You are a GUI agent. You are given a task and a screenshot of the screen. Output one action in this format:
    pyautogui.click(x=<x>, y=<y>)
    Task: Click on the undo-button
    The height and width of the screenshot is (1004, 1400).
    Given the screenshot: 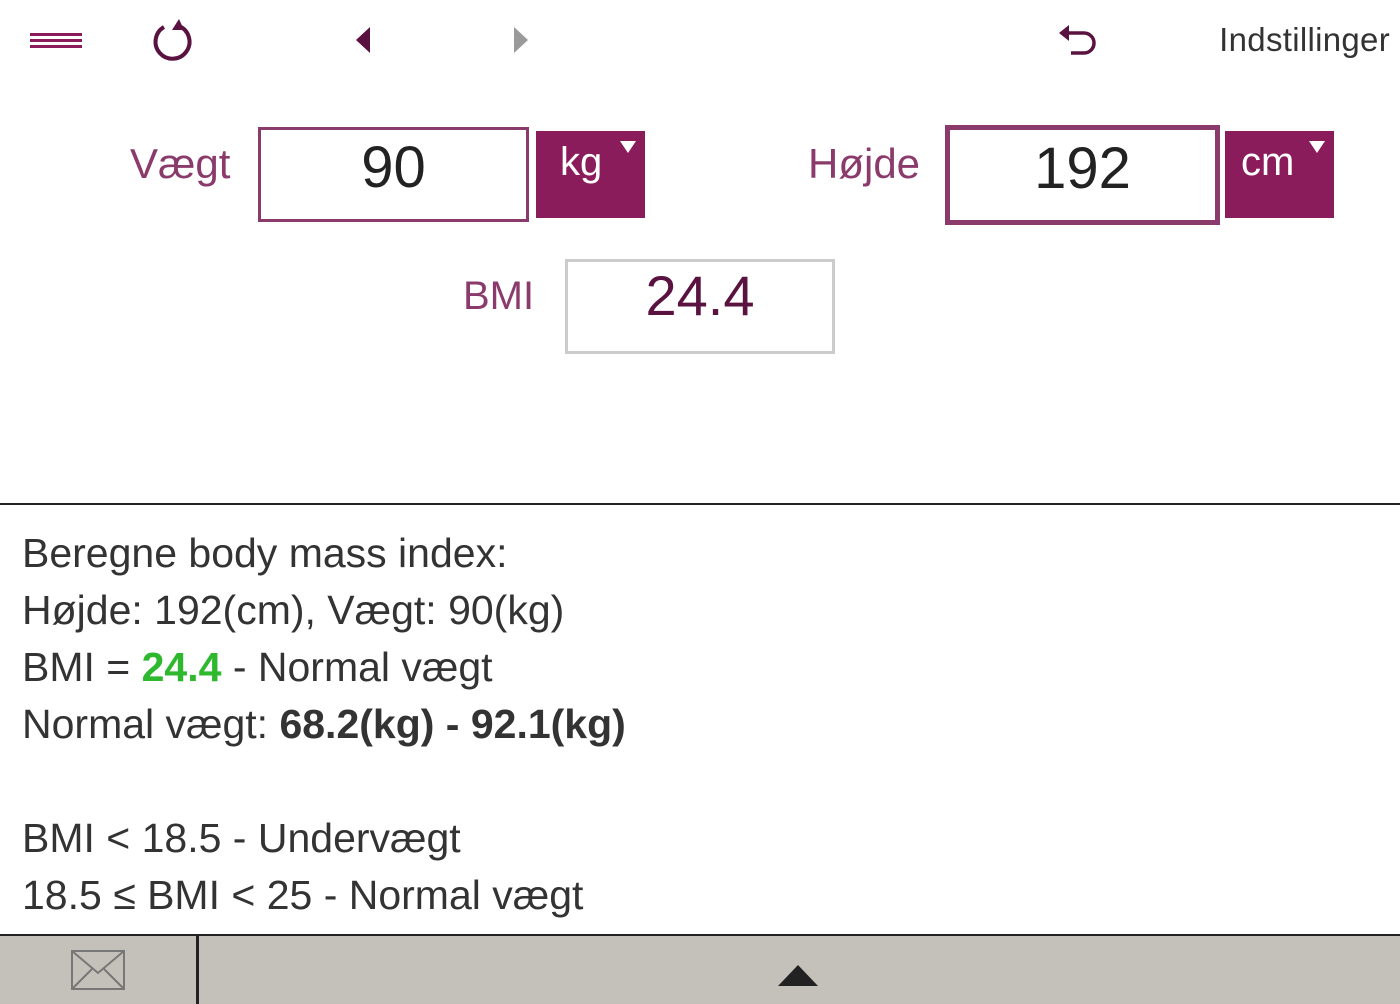 What is the action you would take?
    pyautogui.click(x=1079, y=41)
    